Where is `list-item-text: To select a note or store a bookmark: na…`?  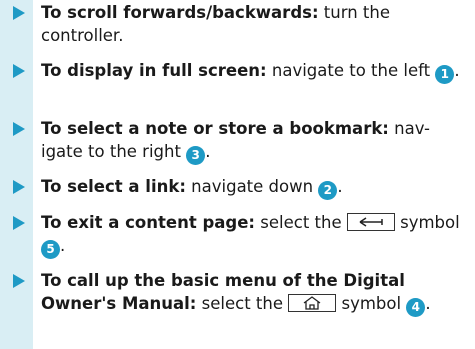
list-item-text: To select a note or store a bookmark: na… is located at coordinates (256, 141).